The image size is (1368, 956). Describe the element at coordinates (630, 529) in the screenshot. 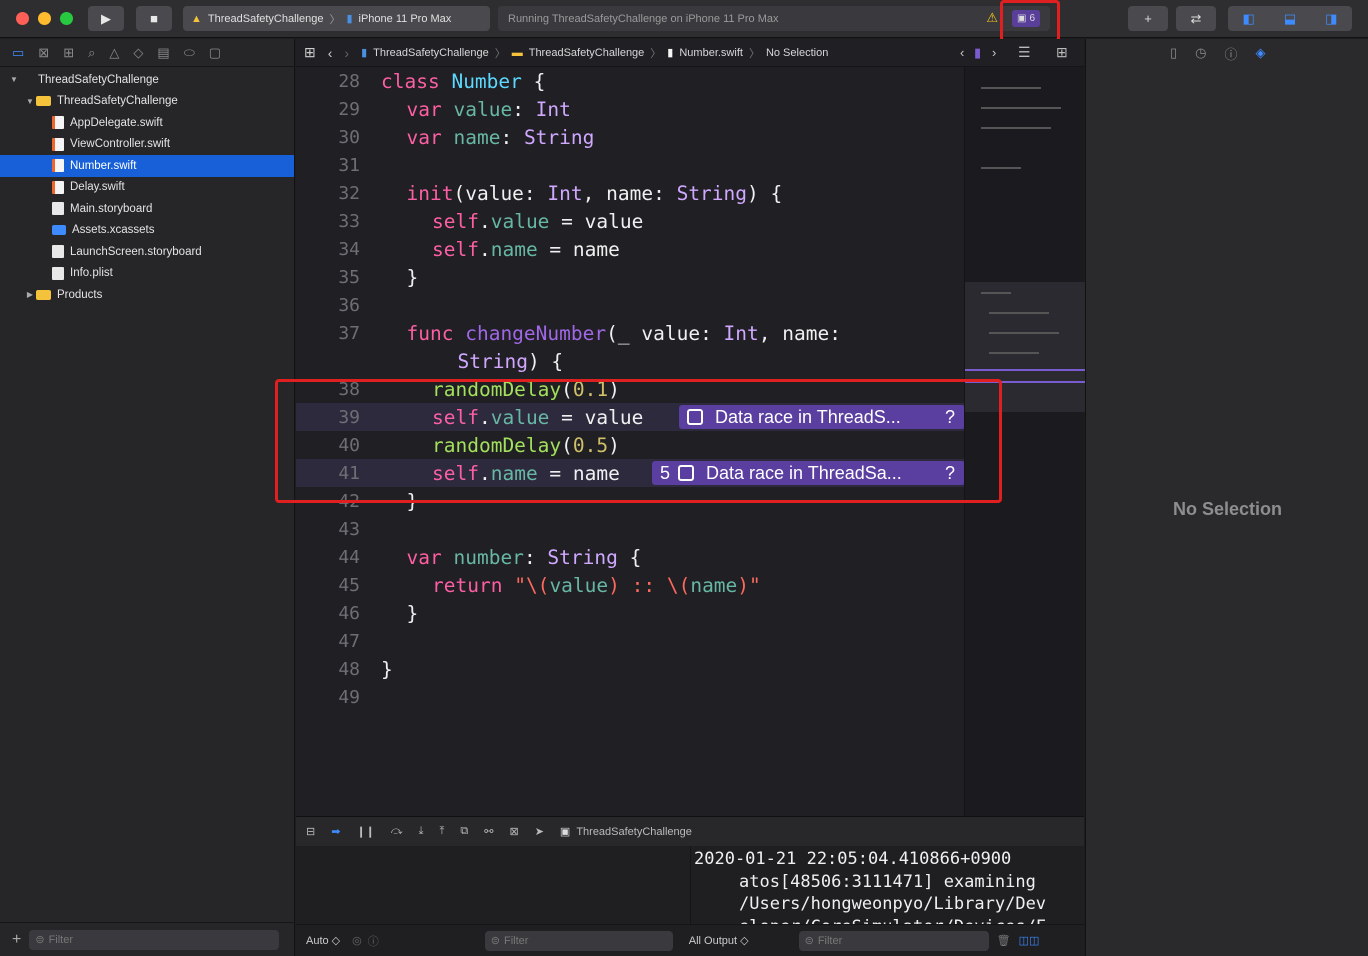

I see `code-line: 43` at that location.